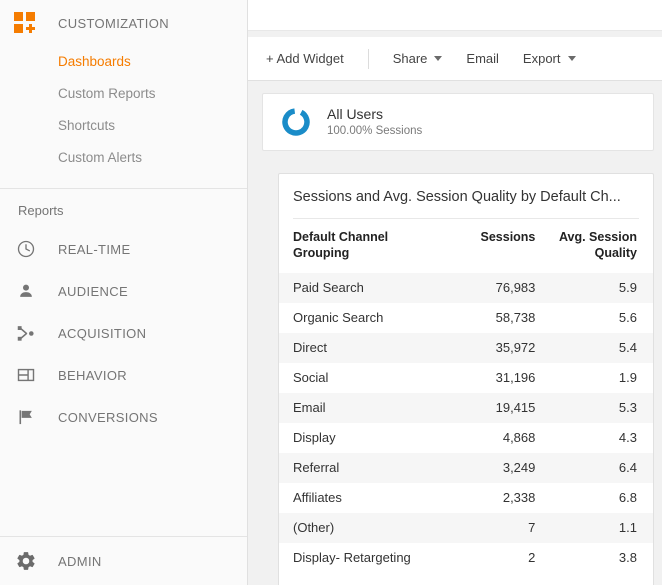 The height and width of the screenshot is (585, 662). I want to click on column-header-channel: Default Channel Grouping, so click(360, 246).